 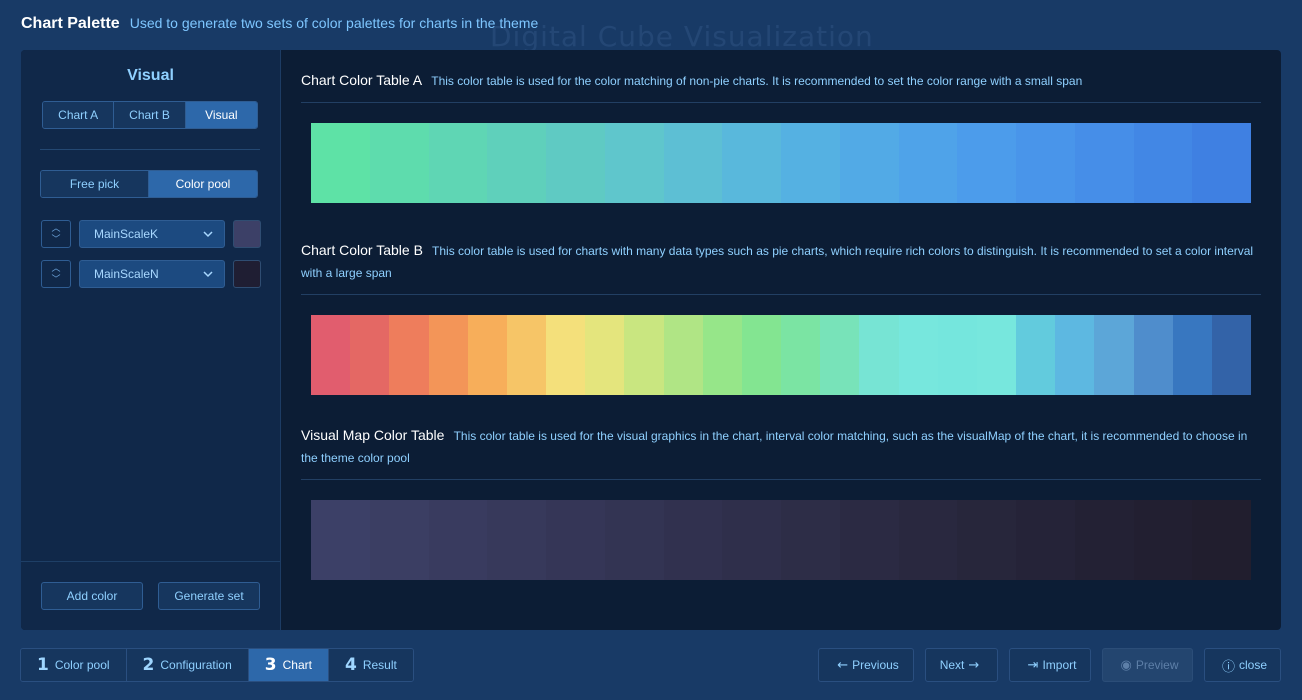 What do you see at coordinates (150, 149) in the screenshot?
I see `sidebar-divider` at bounding box center [150, 149].